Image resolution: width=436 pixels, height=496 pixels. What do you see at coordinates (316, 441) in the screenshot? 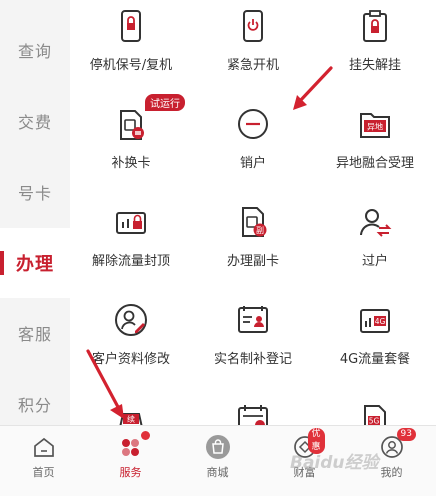
I see `discount-badge: 优惠` at bounding box center [316, 441].